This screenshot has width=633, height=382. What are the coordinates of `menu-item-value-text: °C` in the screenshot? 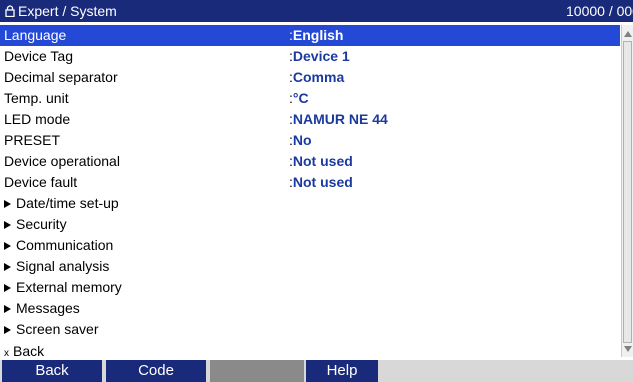 It's located at (300, 98).